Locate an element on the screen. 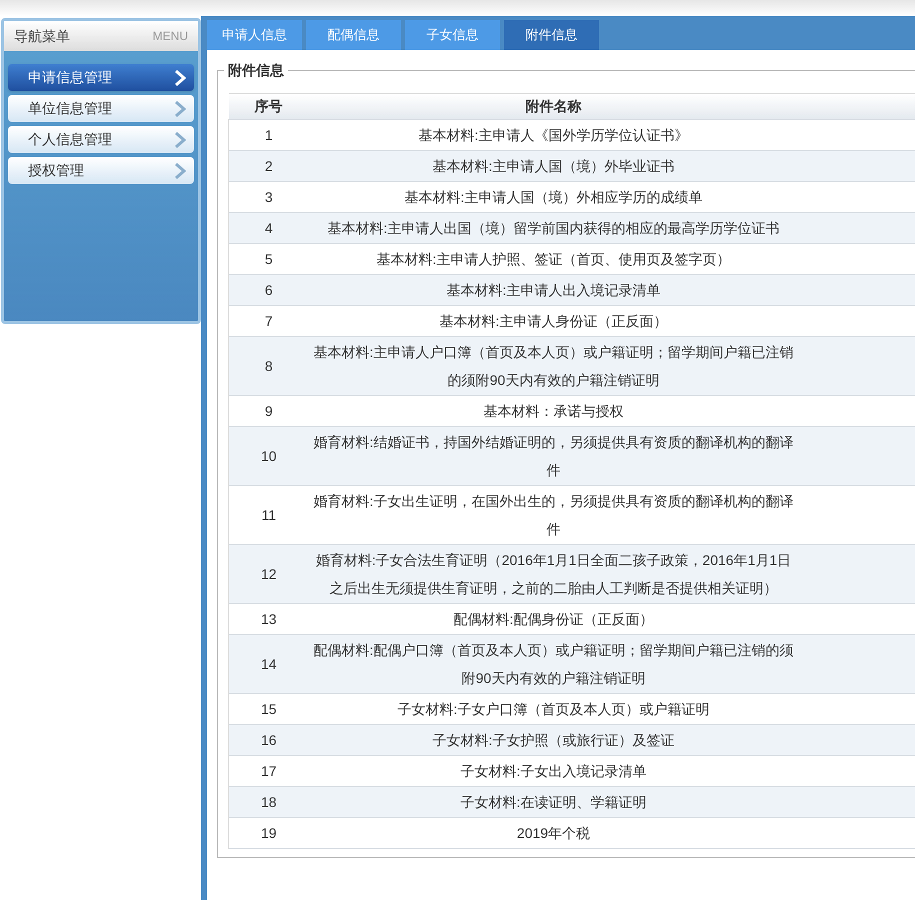 This screenshot has height=900, width=915. tab: 配偶信息 is located at coordinates (353, 35).